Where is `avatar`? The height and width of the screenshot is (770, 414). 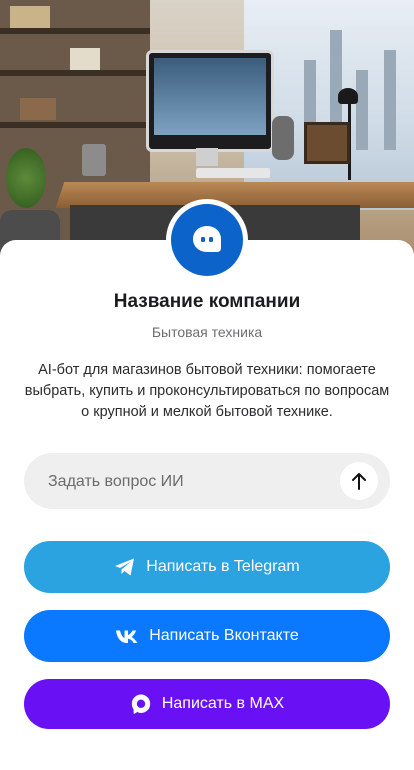
avatar is located at coordinates (207, 240).